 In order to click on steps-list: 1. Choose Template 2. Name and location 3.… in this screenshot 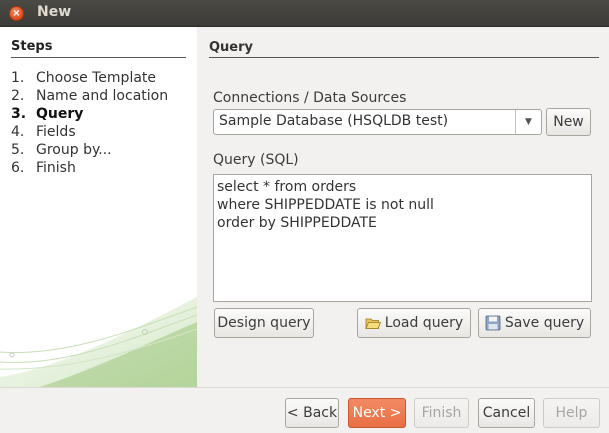, I will do `click(89, 123)`.